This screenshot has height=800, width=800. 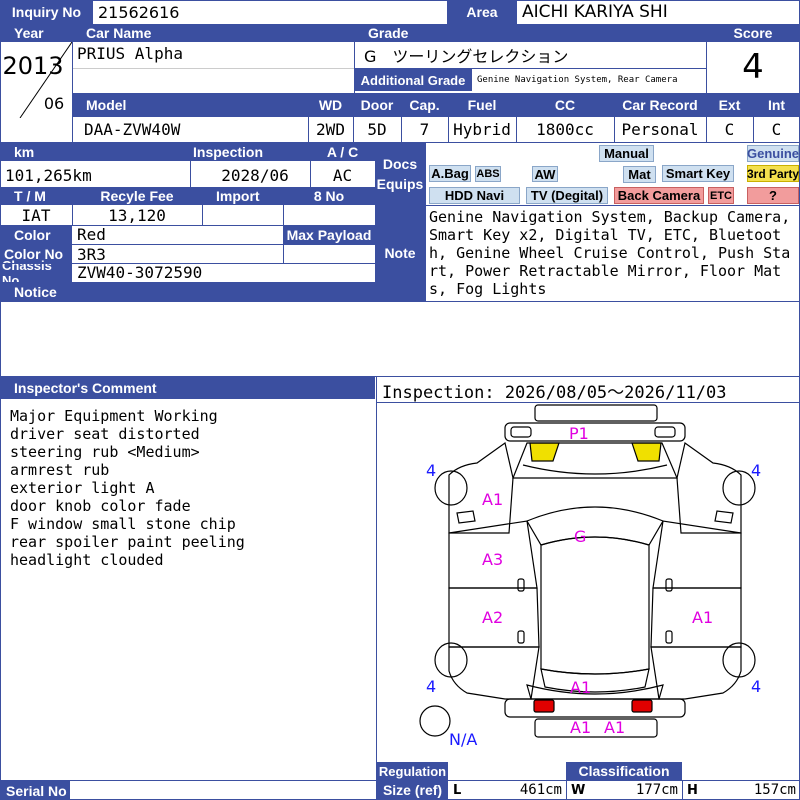 What do you see at coordinates (450, 173) in the screenshot?
I see `tag-abag: A.Bag` at bounding box center [450, 173].